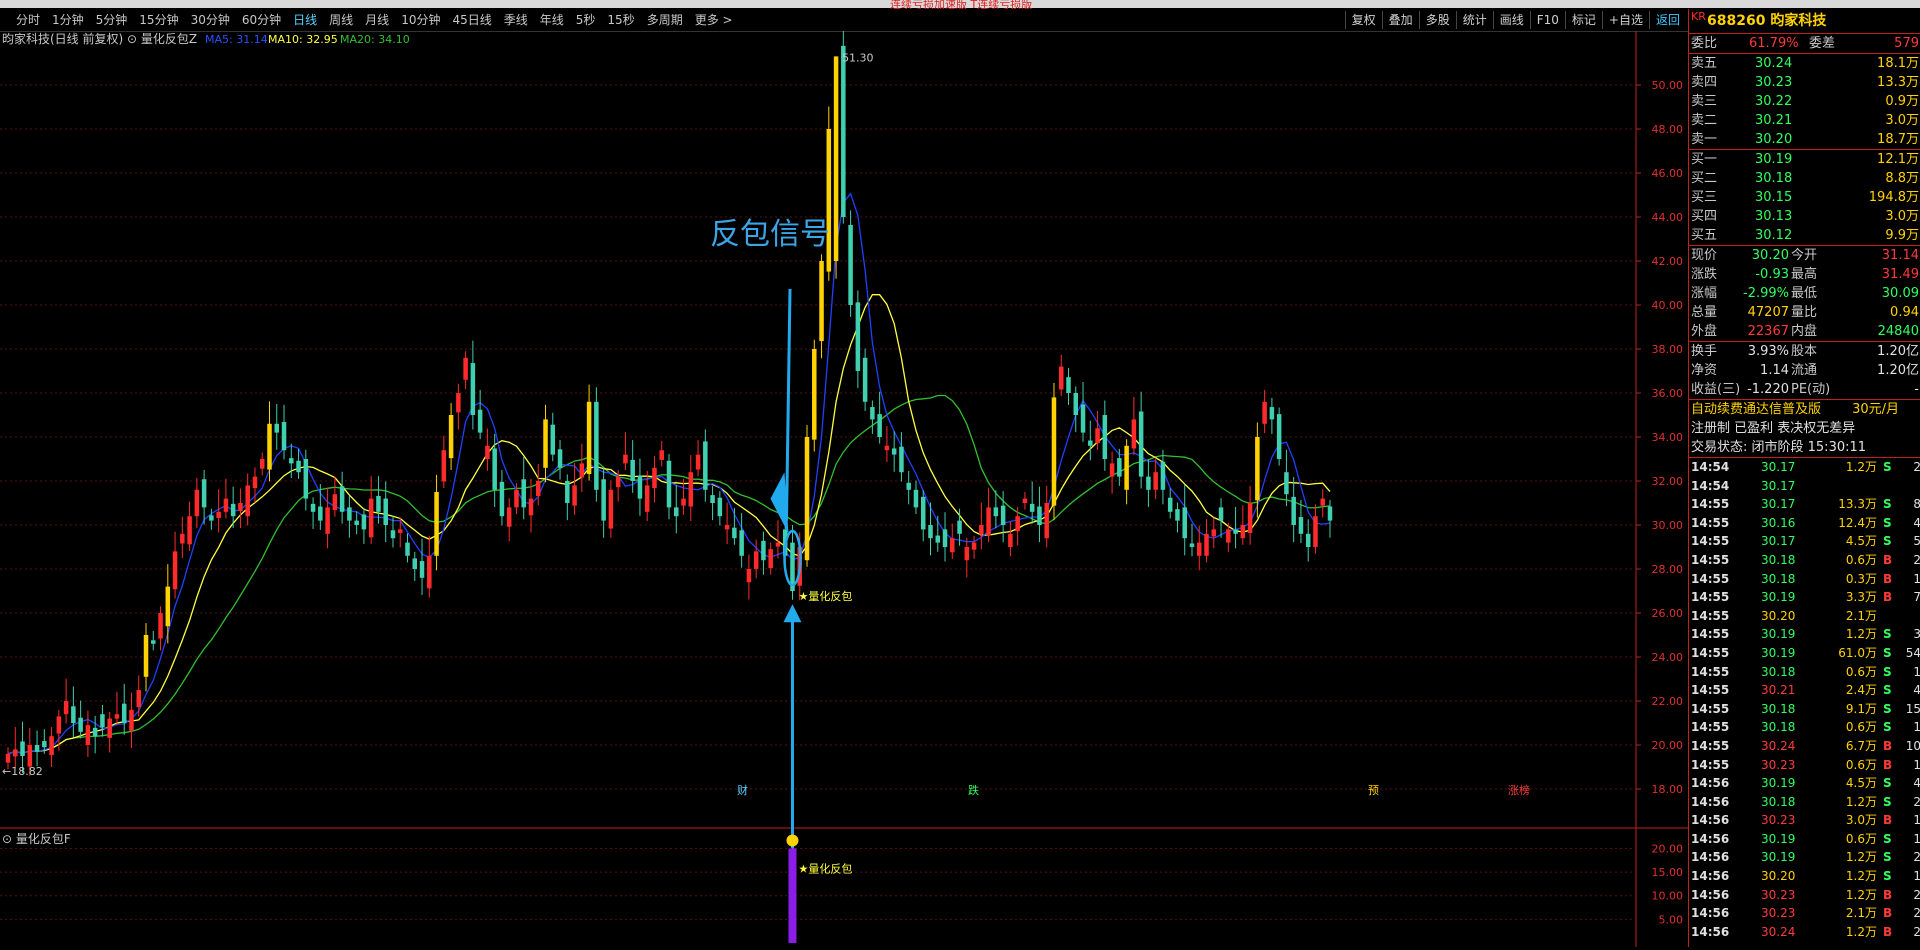 Image resolution: width=1920 pixels, height=950 pixels. What do you see at coordinates (1547, 20) in the screenshot?
I see `tool-button-5: F10` at bounding box center [1547, 20].